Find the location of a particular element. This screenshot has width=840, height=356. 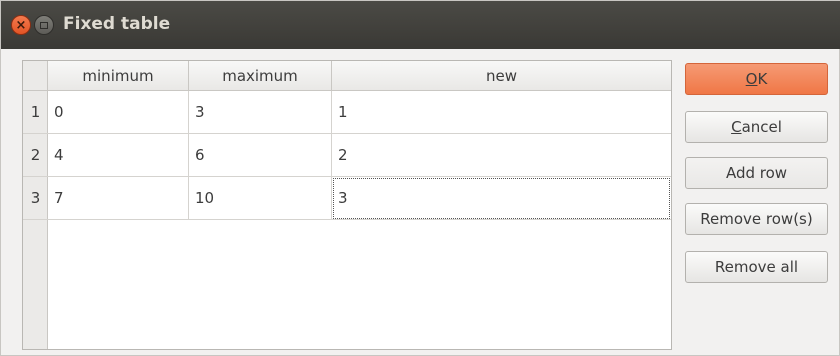

remove-rows-button: Remove row(s) is located at coordinates (756, 219).